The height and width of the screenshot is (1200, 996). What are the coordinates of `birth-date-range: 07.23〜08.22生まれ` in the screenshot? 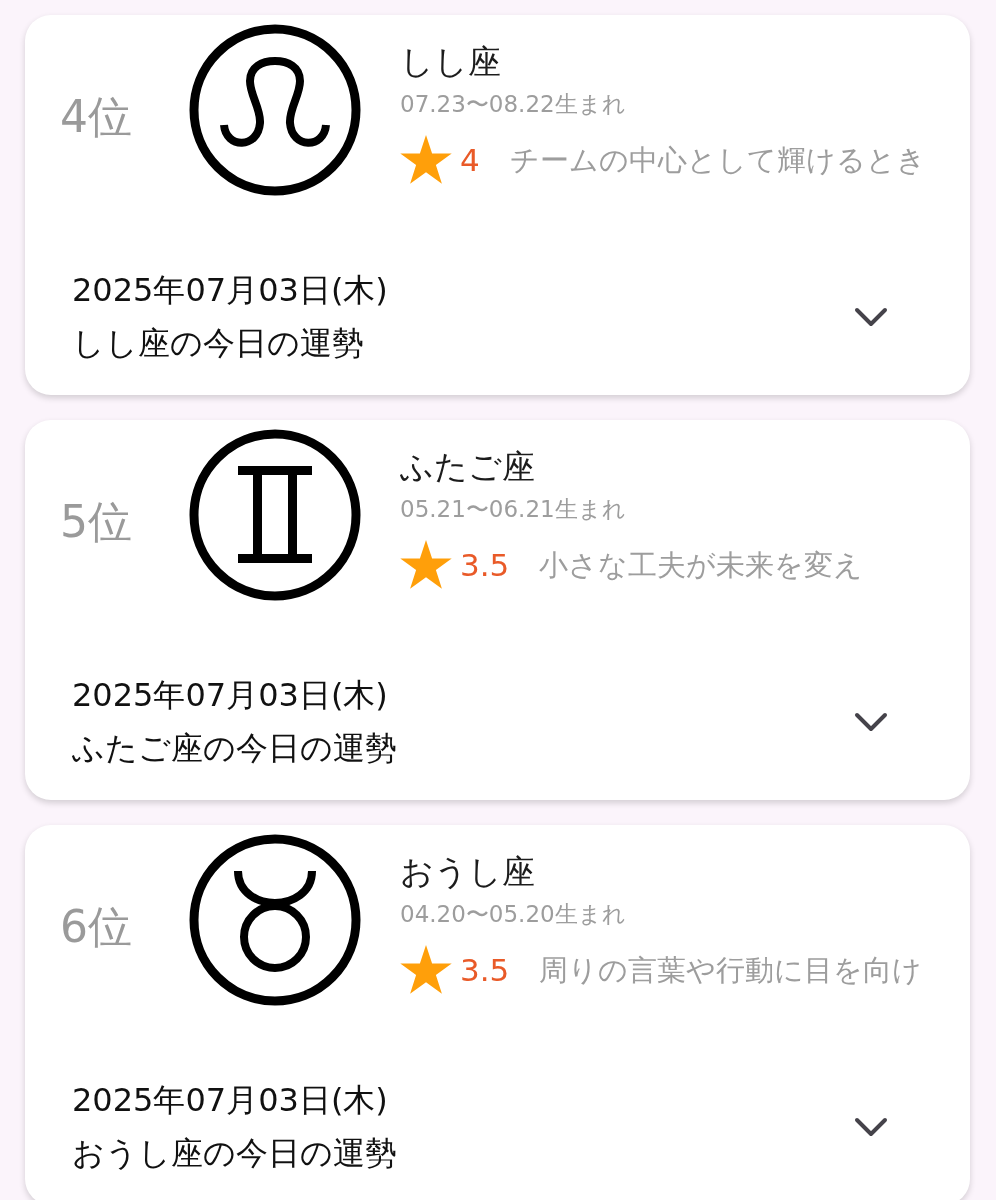 It's located at (513, 104).